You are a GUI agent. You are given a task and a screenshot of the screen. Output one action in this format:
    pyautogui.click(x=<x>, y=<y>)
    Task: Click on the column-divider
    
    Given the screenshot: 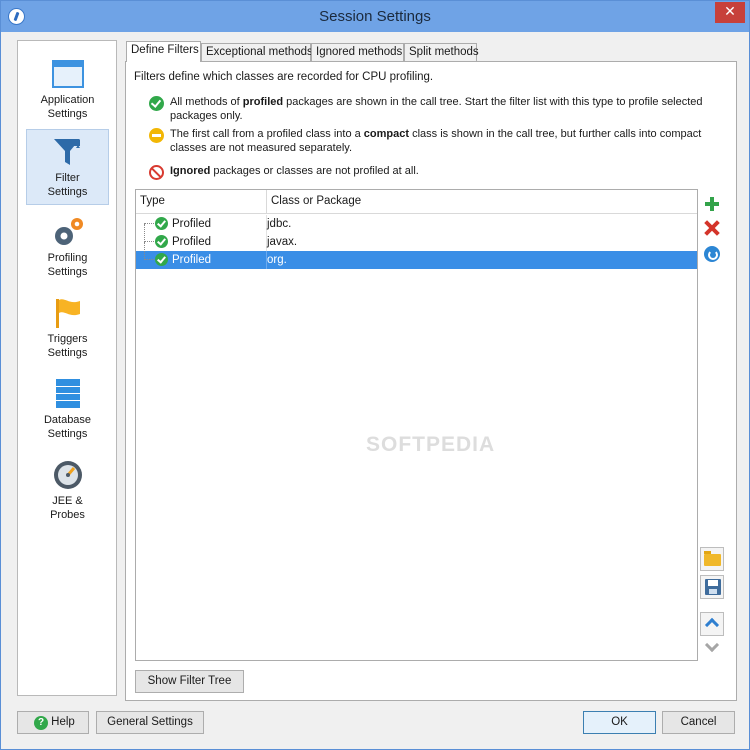 What is the action you would take?
    pyautogui.click(x=266, y=202)
    